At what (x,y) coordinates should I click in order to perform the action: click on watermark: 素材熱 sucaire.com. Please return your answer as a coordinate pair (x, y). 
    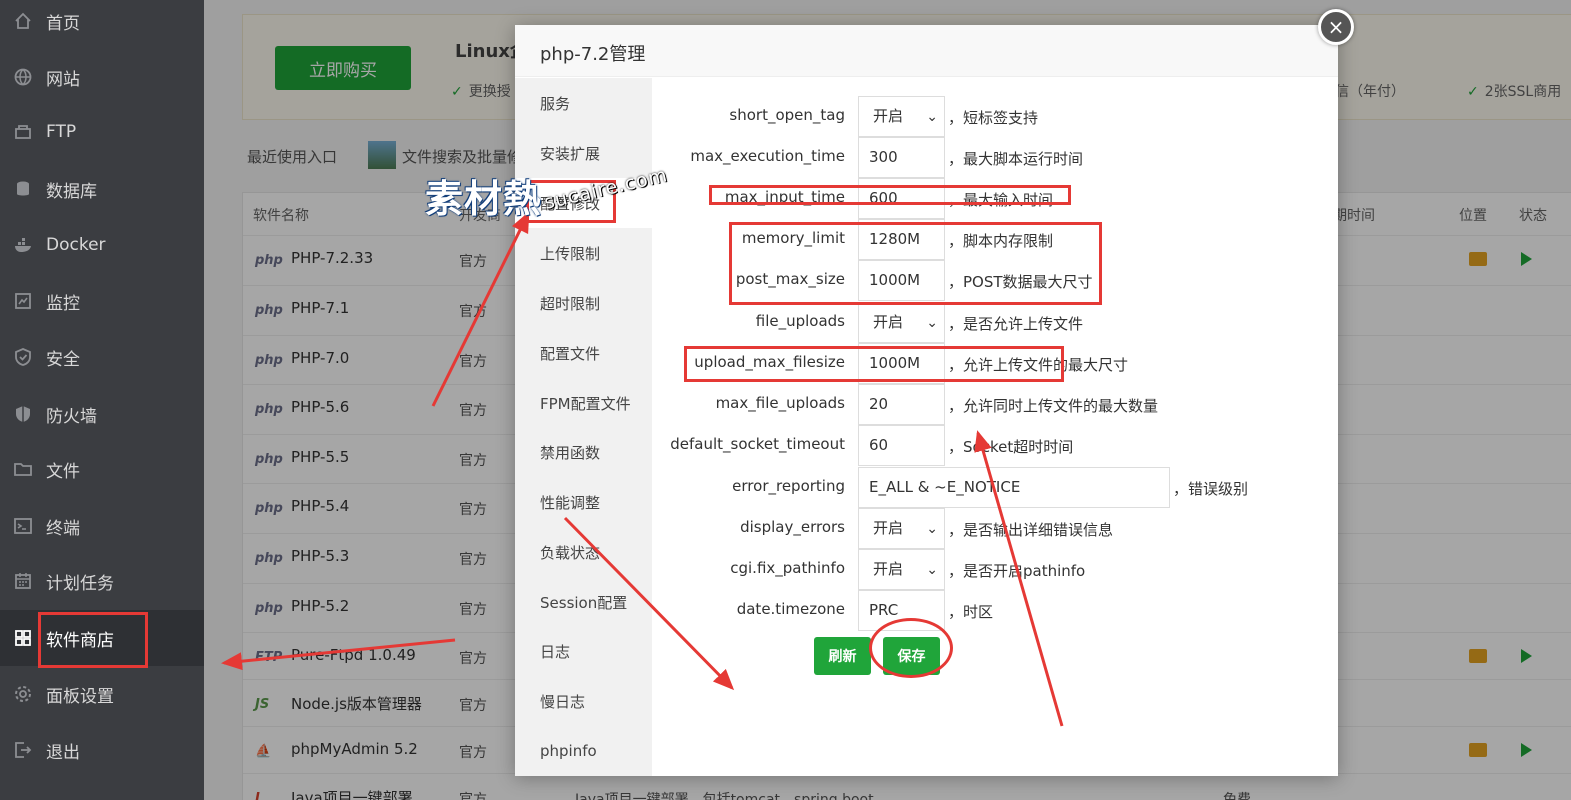
    Looking at the image, I should click on (547, 196).